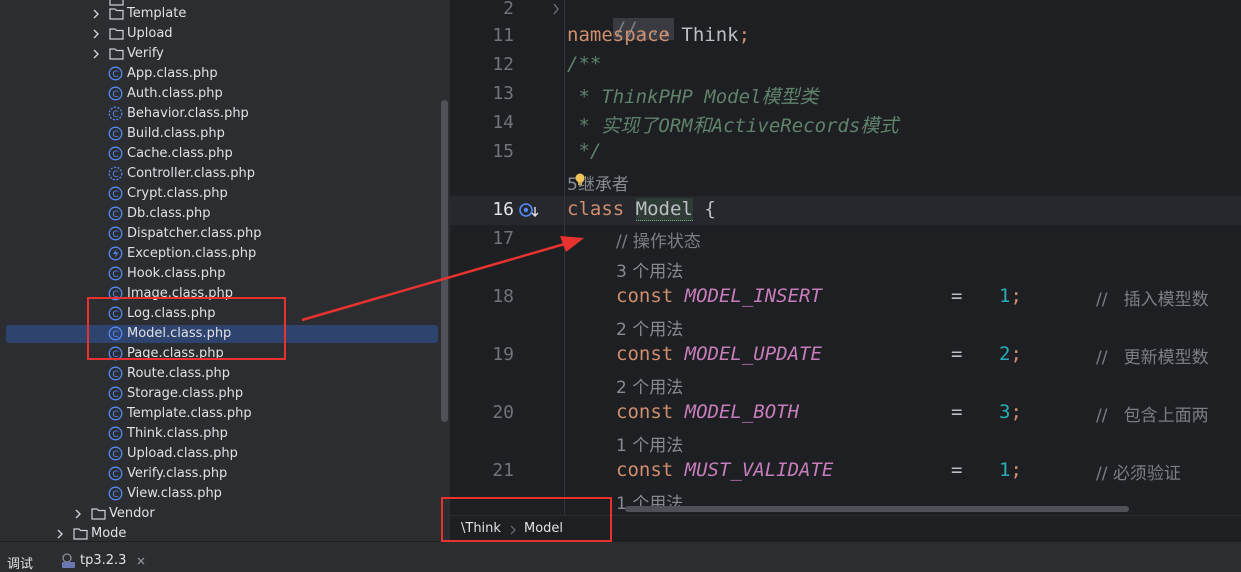 This screenshot has height=572, width=1241. I want to click on tree-item-label: Template, so click(157, 13).